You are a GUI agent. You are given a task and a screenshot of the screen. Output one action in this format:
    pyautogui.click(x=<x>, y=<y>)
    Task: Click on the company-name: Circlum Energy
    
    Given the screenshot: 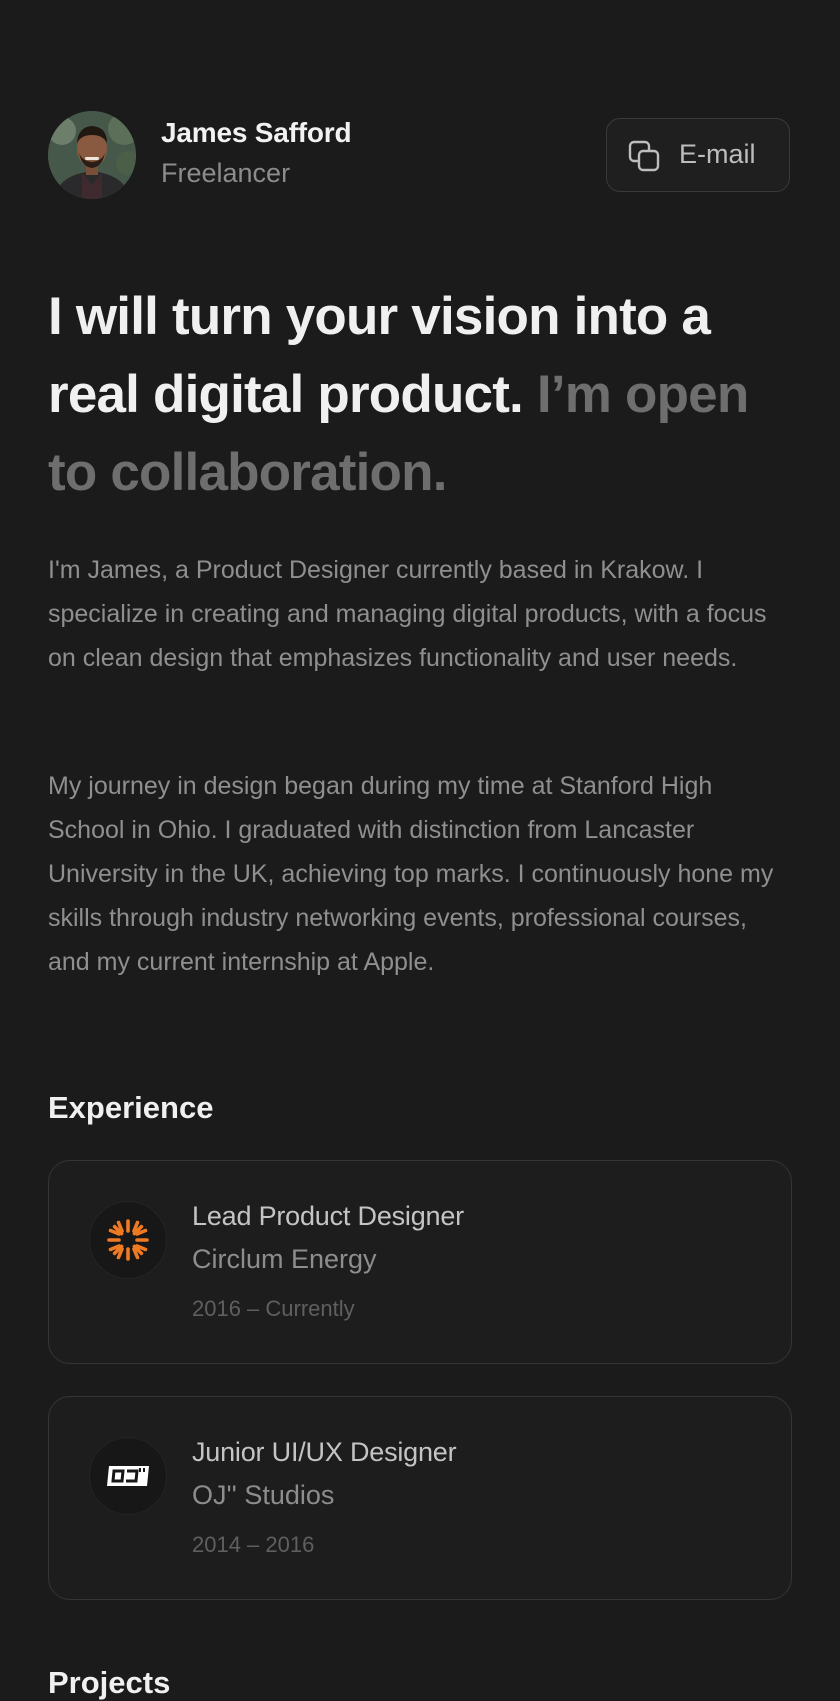 What is the action you would take?
    pyautogui.click(x=284, y=1259)
    